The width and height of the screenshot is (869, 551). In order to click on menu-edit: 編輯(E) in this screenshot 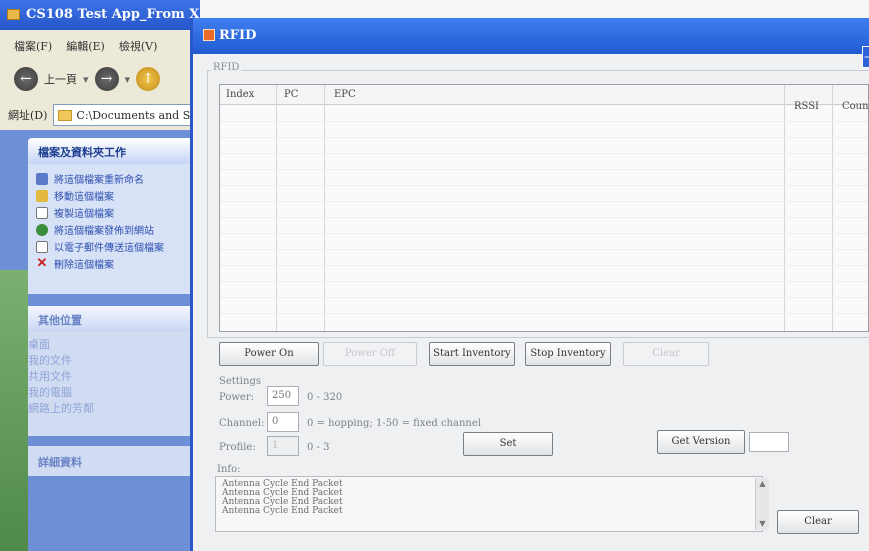, I will do `click(85, 48)`.